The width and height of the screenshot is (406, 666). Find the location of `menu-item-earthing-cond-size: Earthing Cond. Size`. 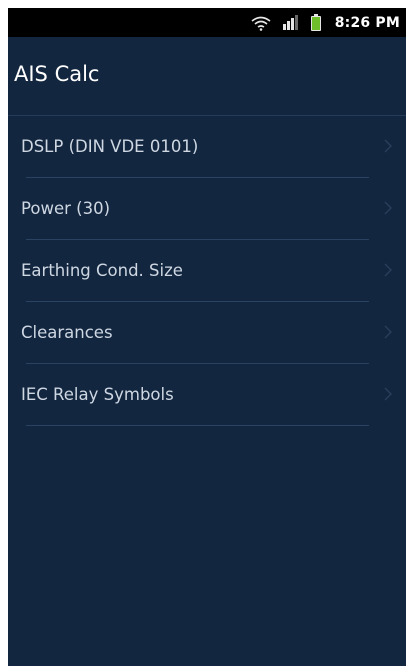

menu-item-earthing-cond-size: Earthing Cond. Size is located at coordinates (207, 271).